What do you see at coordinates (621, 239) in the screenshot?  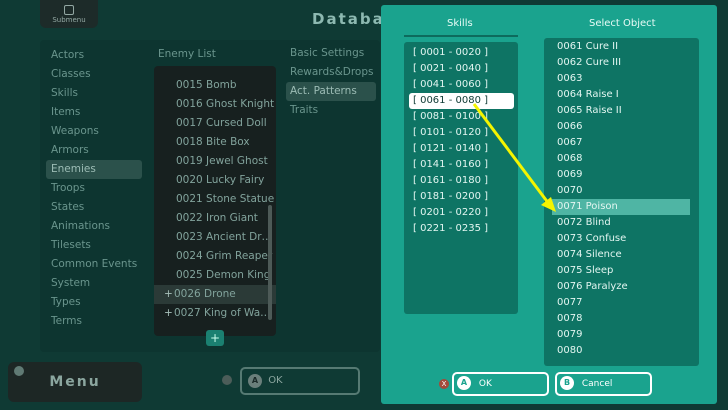 I see `object-item: 0073 Confuse` at bounding box center [621, 239].